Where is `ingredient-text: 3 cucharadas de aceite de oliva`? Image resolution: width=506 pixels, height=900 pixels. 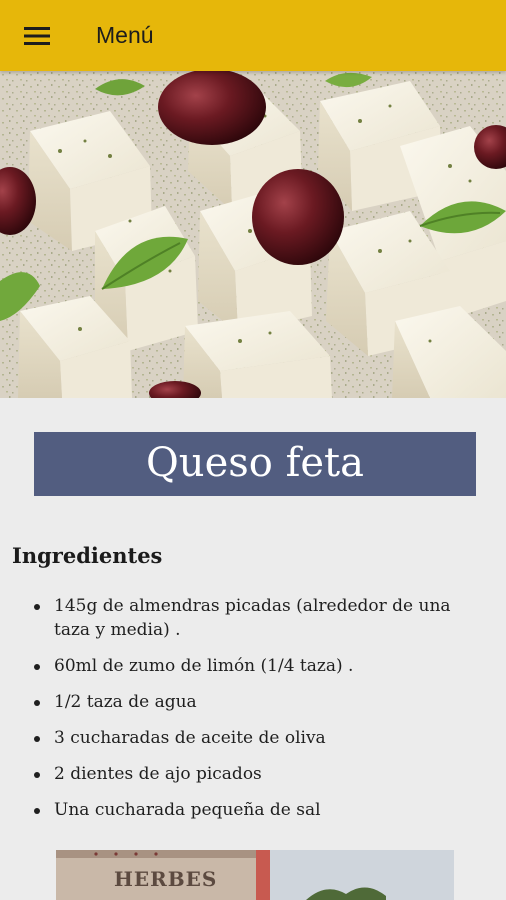 ingredient-text: 3 cucharadas de aceite de oliva is located at coordinates (190, 738).